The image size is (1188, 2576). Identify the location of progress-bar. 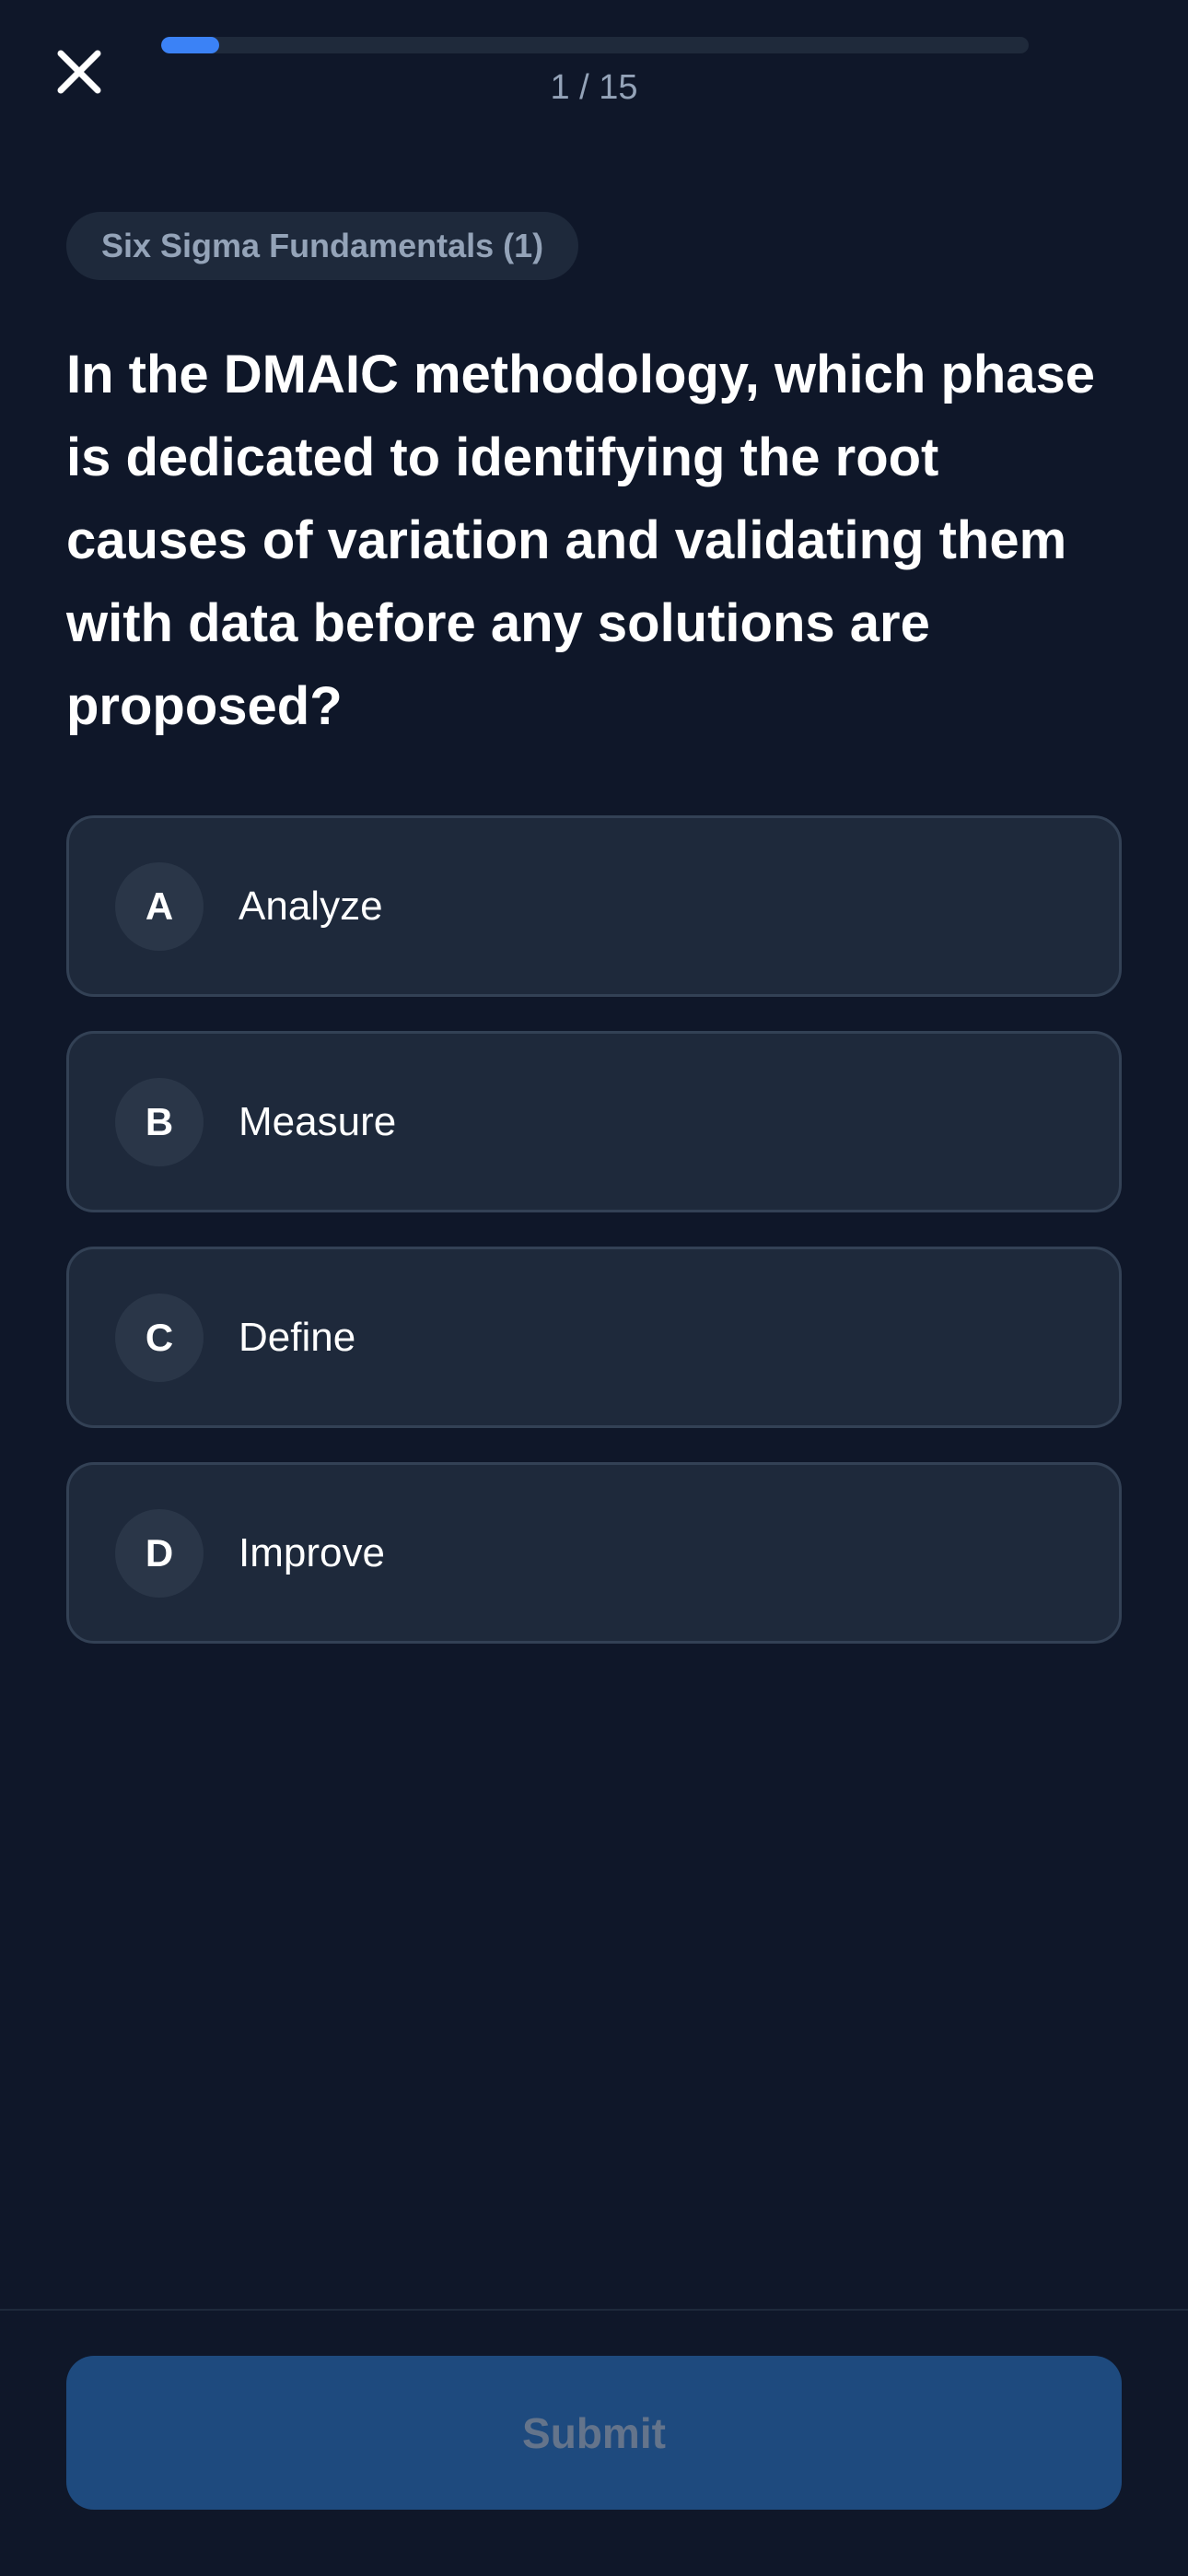
(595, 45).